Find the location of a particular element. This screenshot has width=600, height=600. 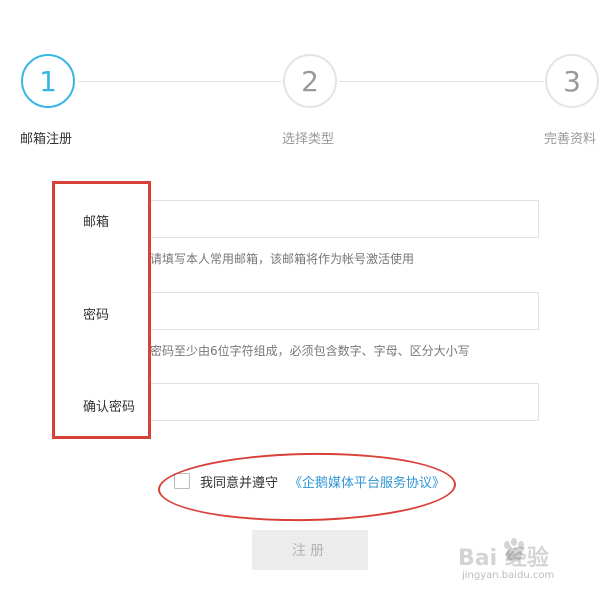

step-3-label: 完善资料 is located at coordinates (570, 139).